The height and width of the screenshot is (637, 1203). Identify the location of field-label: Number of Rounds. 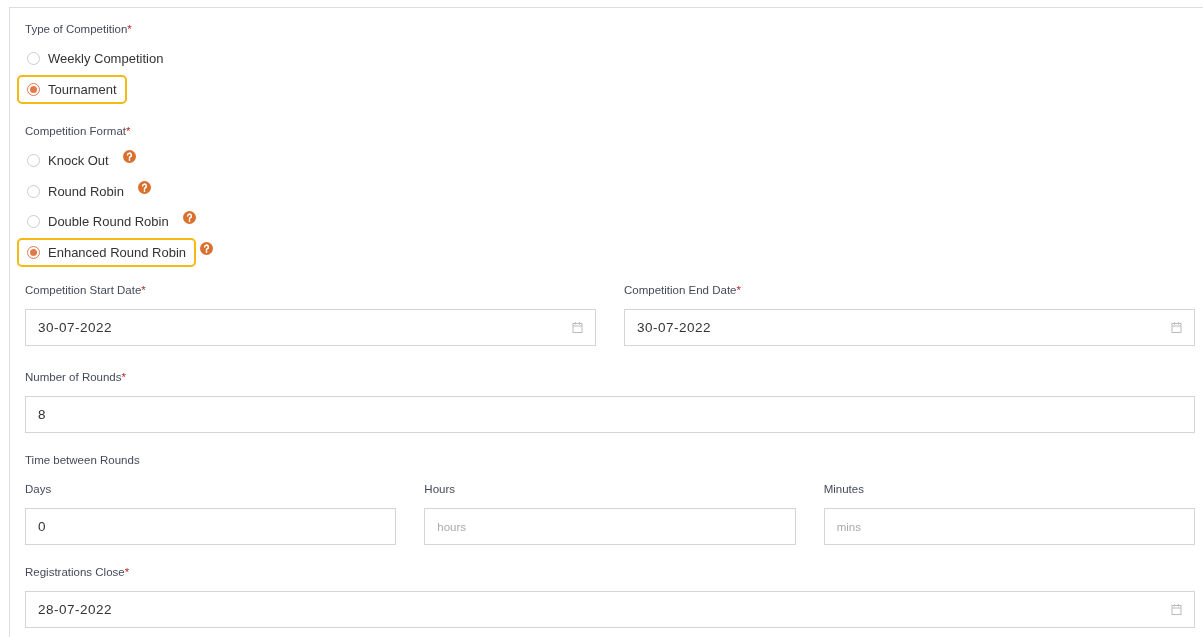
(73, 377).